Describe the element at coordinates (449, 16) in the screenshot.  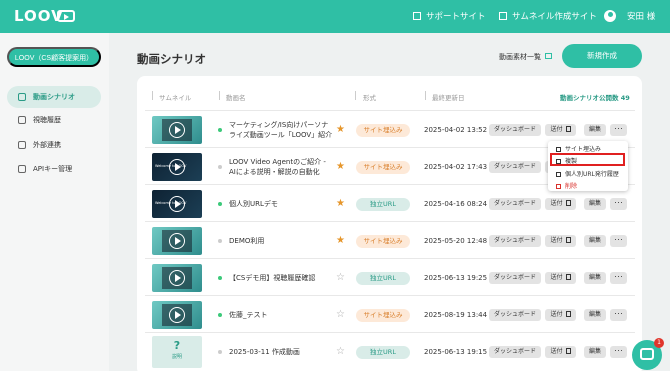
I see `support-site-link: サポートサイト` at that location.